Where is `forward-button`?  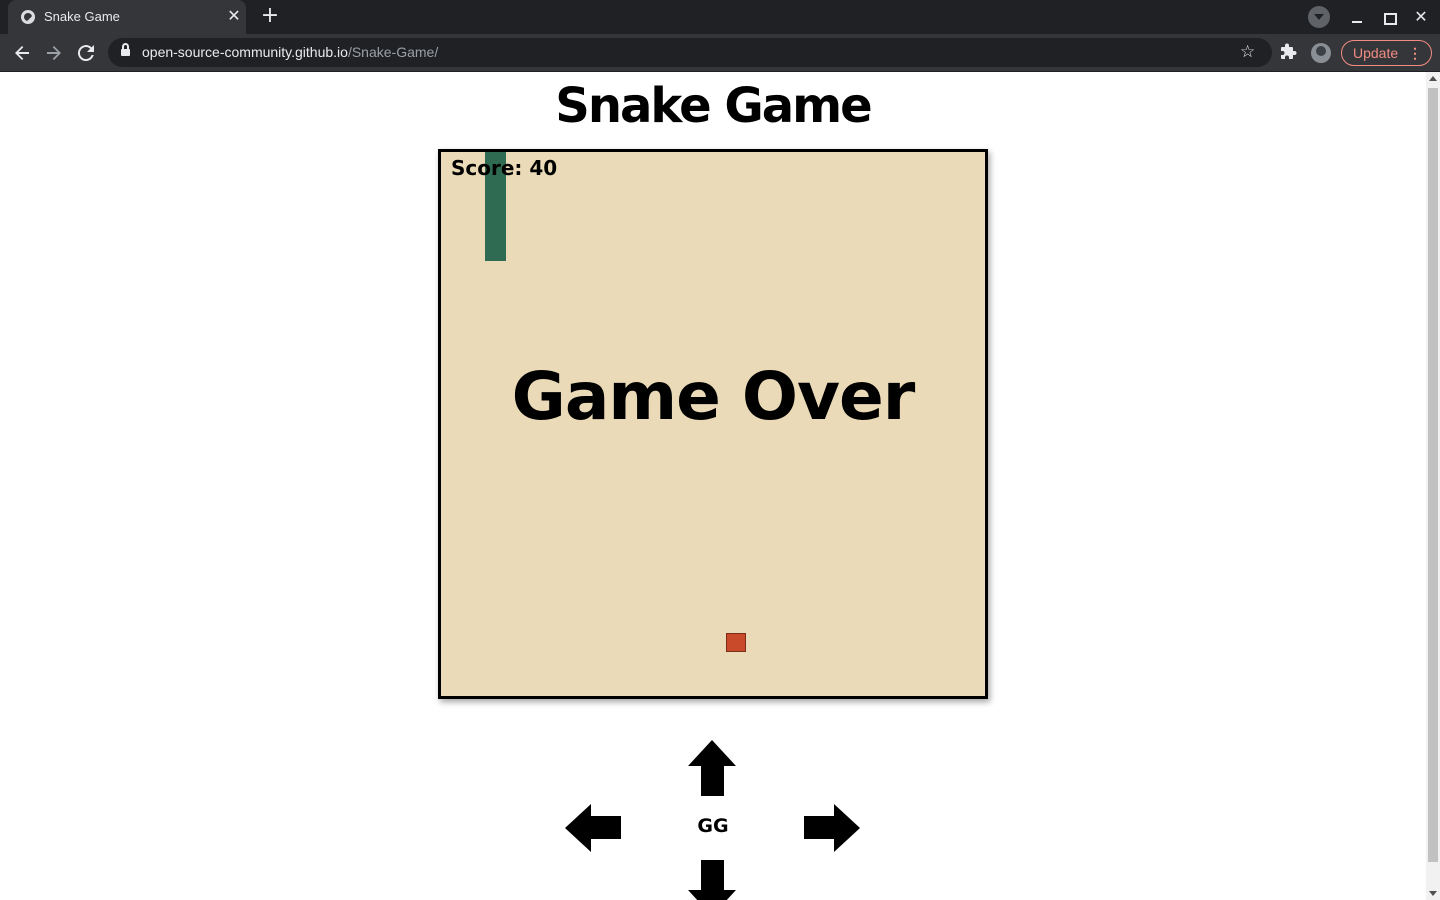
forward-button is located at coordinates (54, 53).